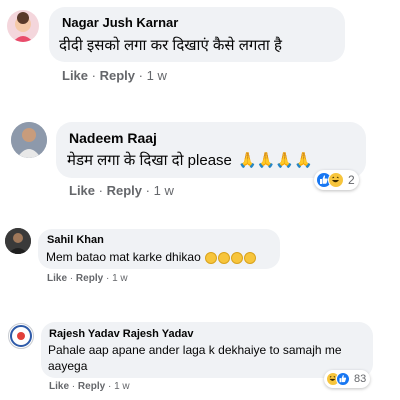  I want to click on comment-author: Sahil Khan, so click(75, 240).